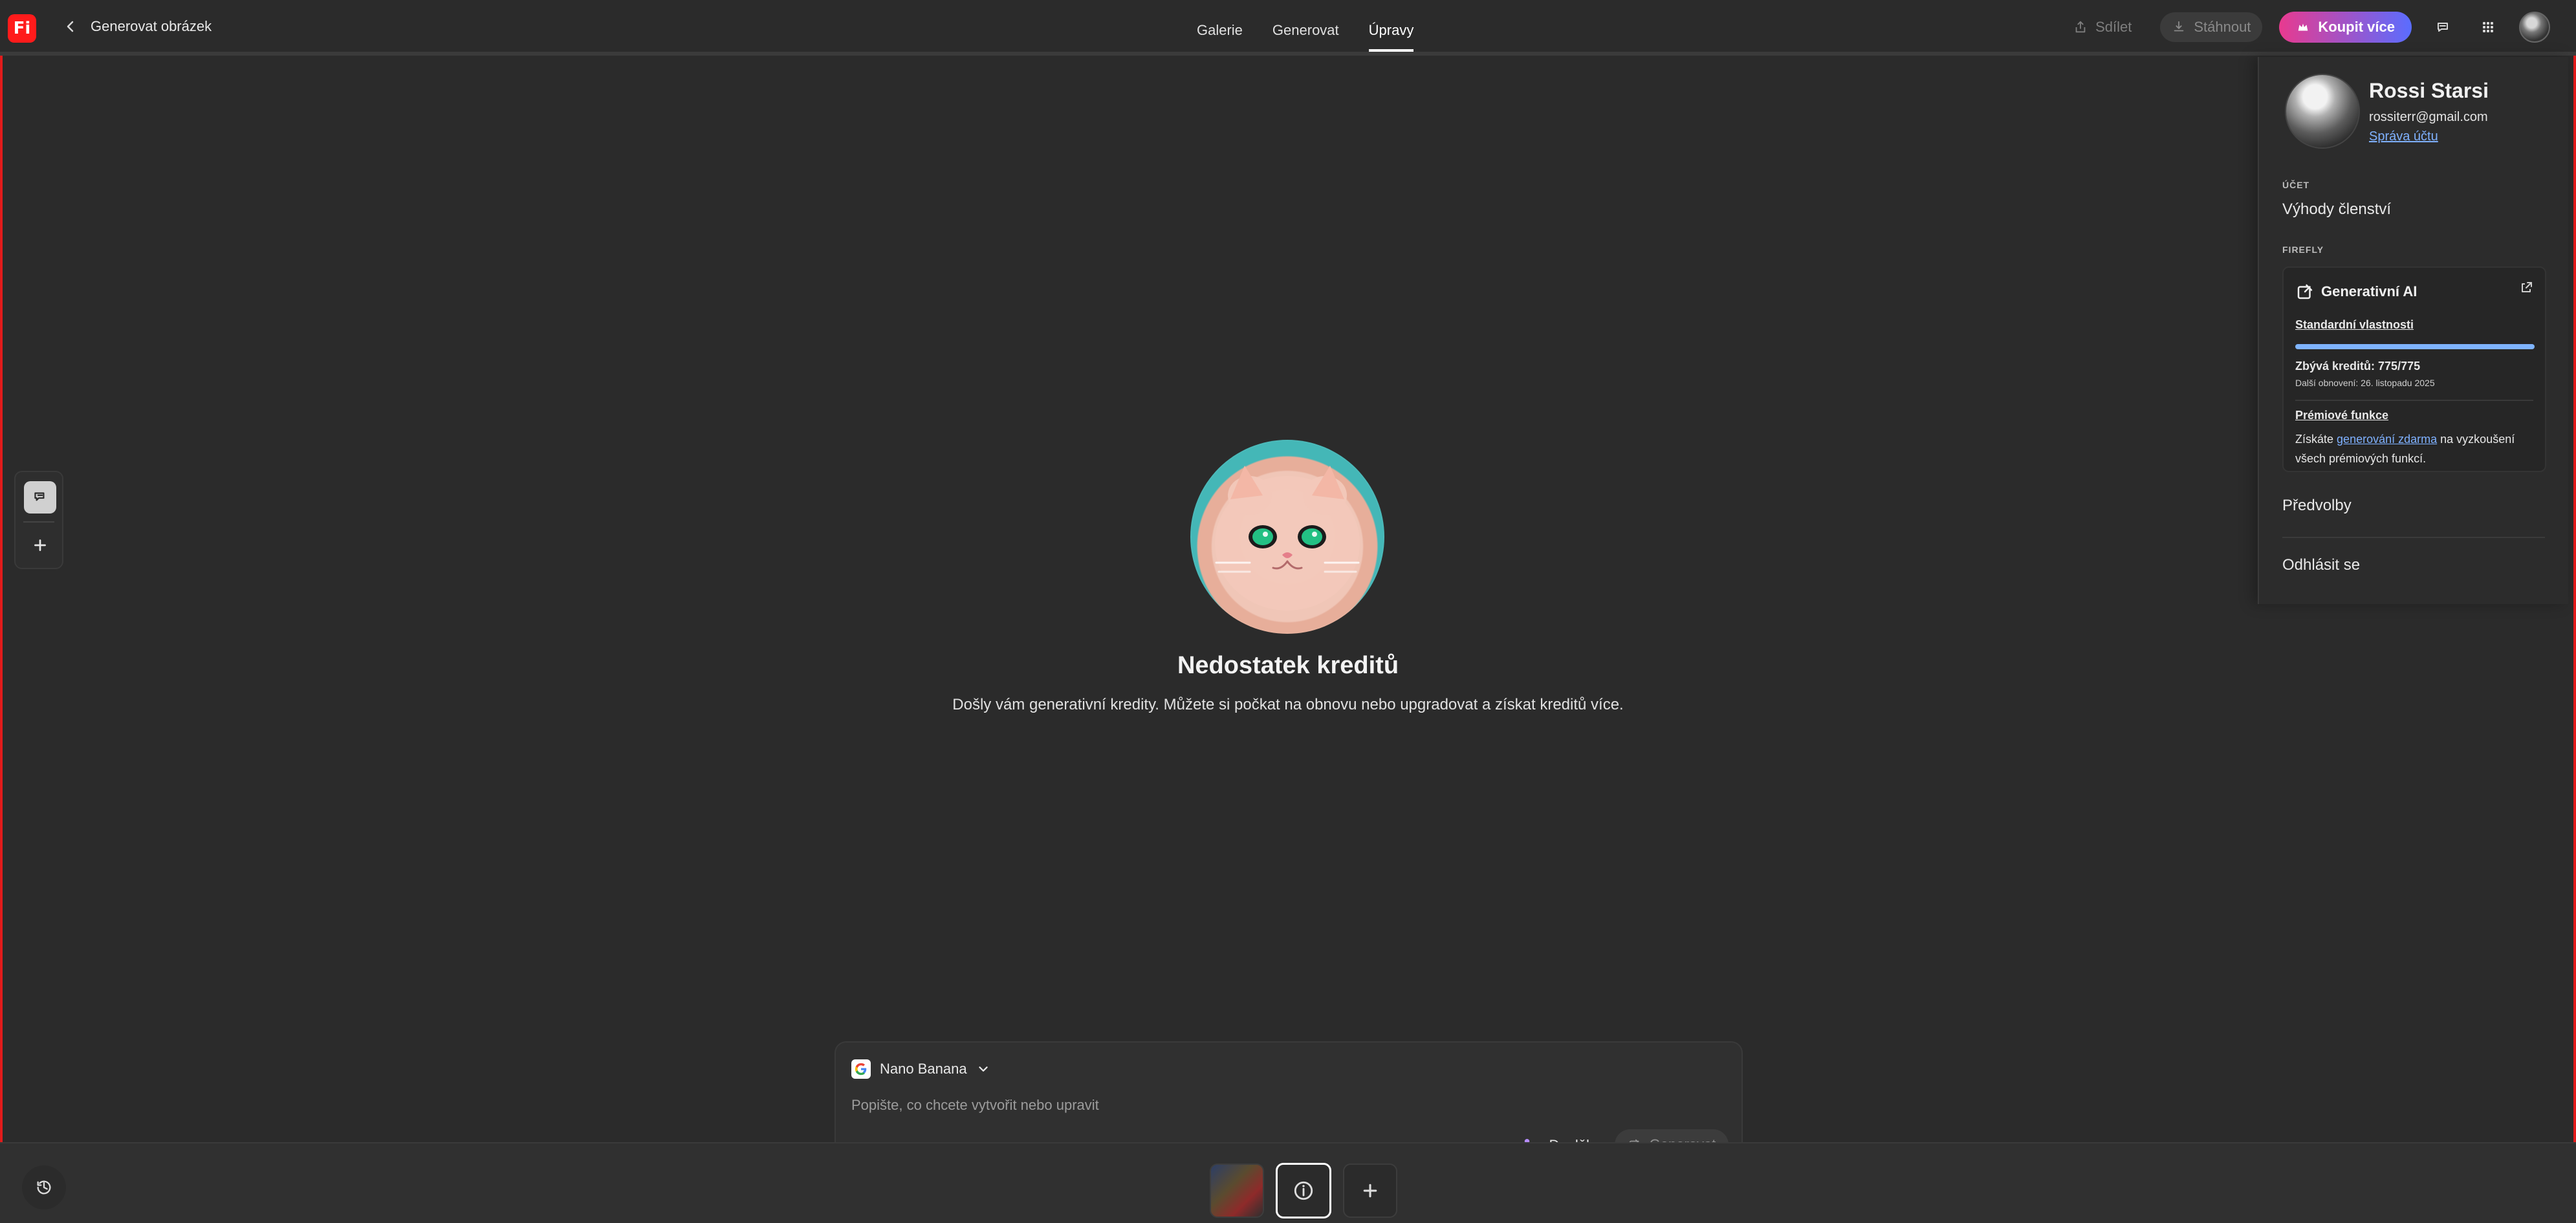  Describe the element at coordinates (2387, 439) in the screenshot. I see `free-generation-link: generování zdarma` at that location.